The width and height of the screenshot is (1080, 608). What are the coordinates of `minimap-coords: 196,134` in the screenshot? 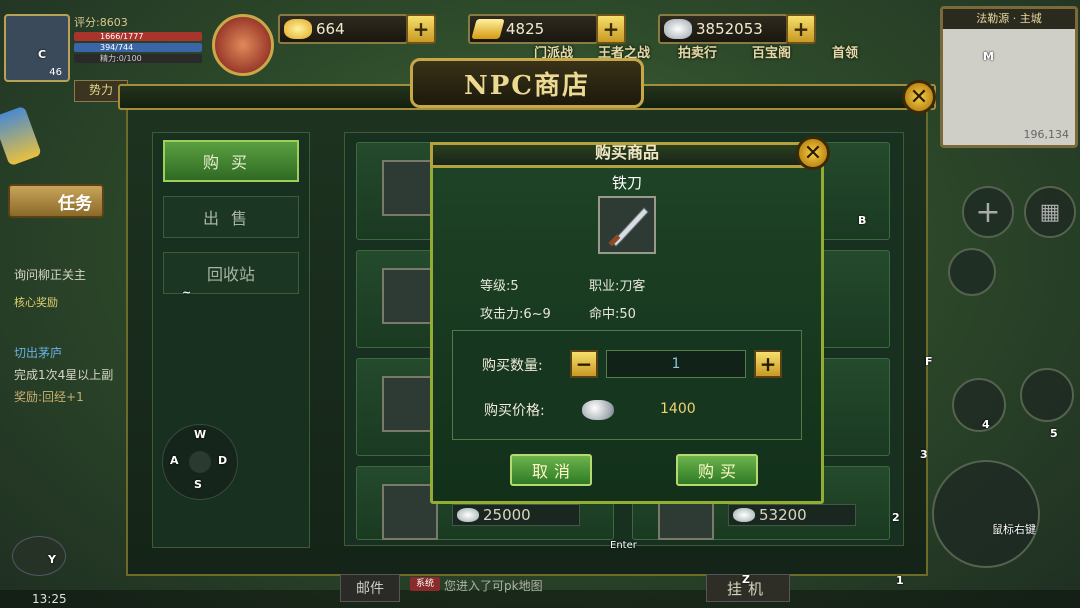 It's located at (1046, 134).